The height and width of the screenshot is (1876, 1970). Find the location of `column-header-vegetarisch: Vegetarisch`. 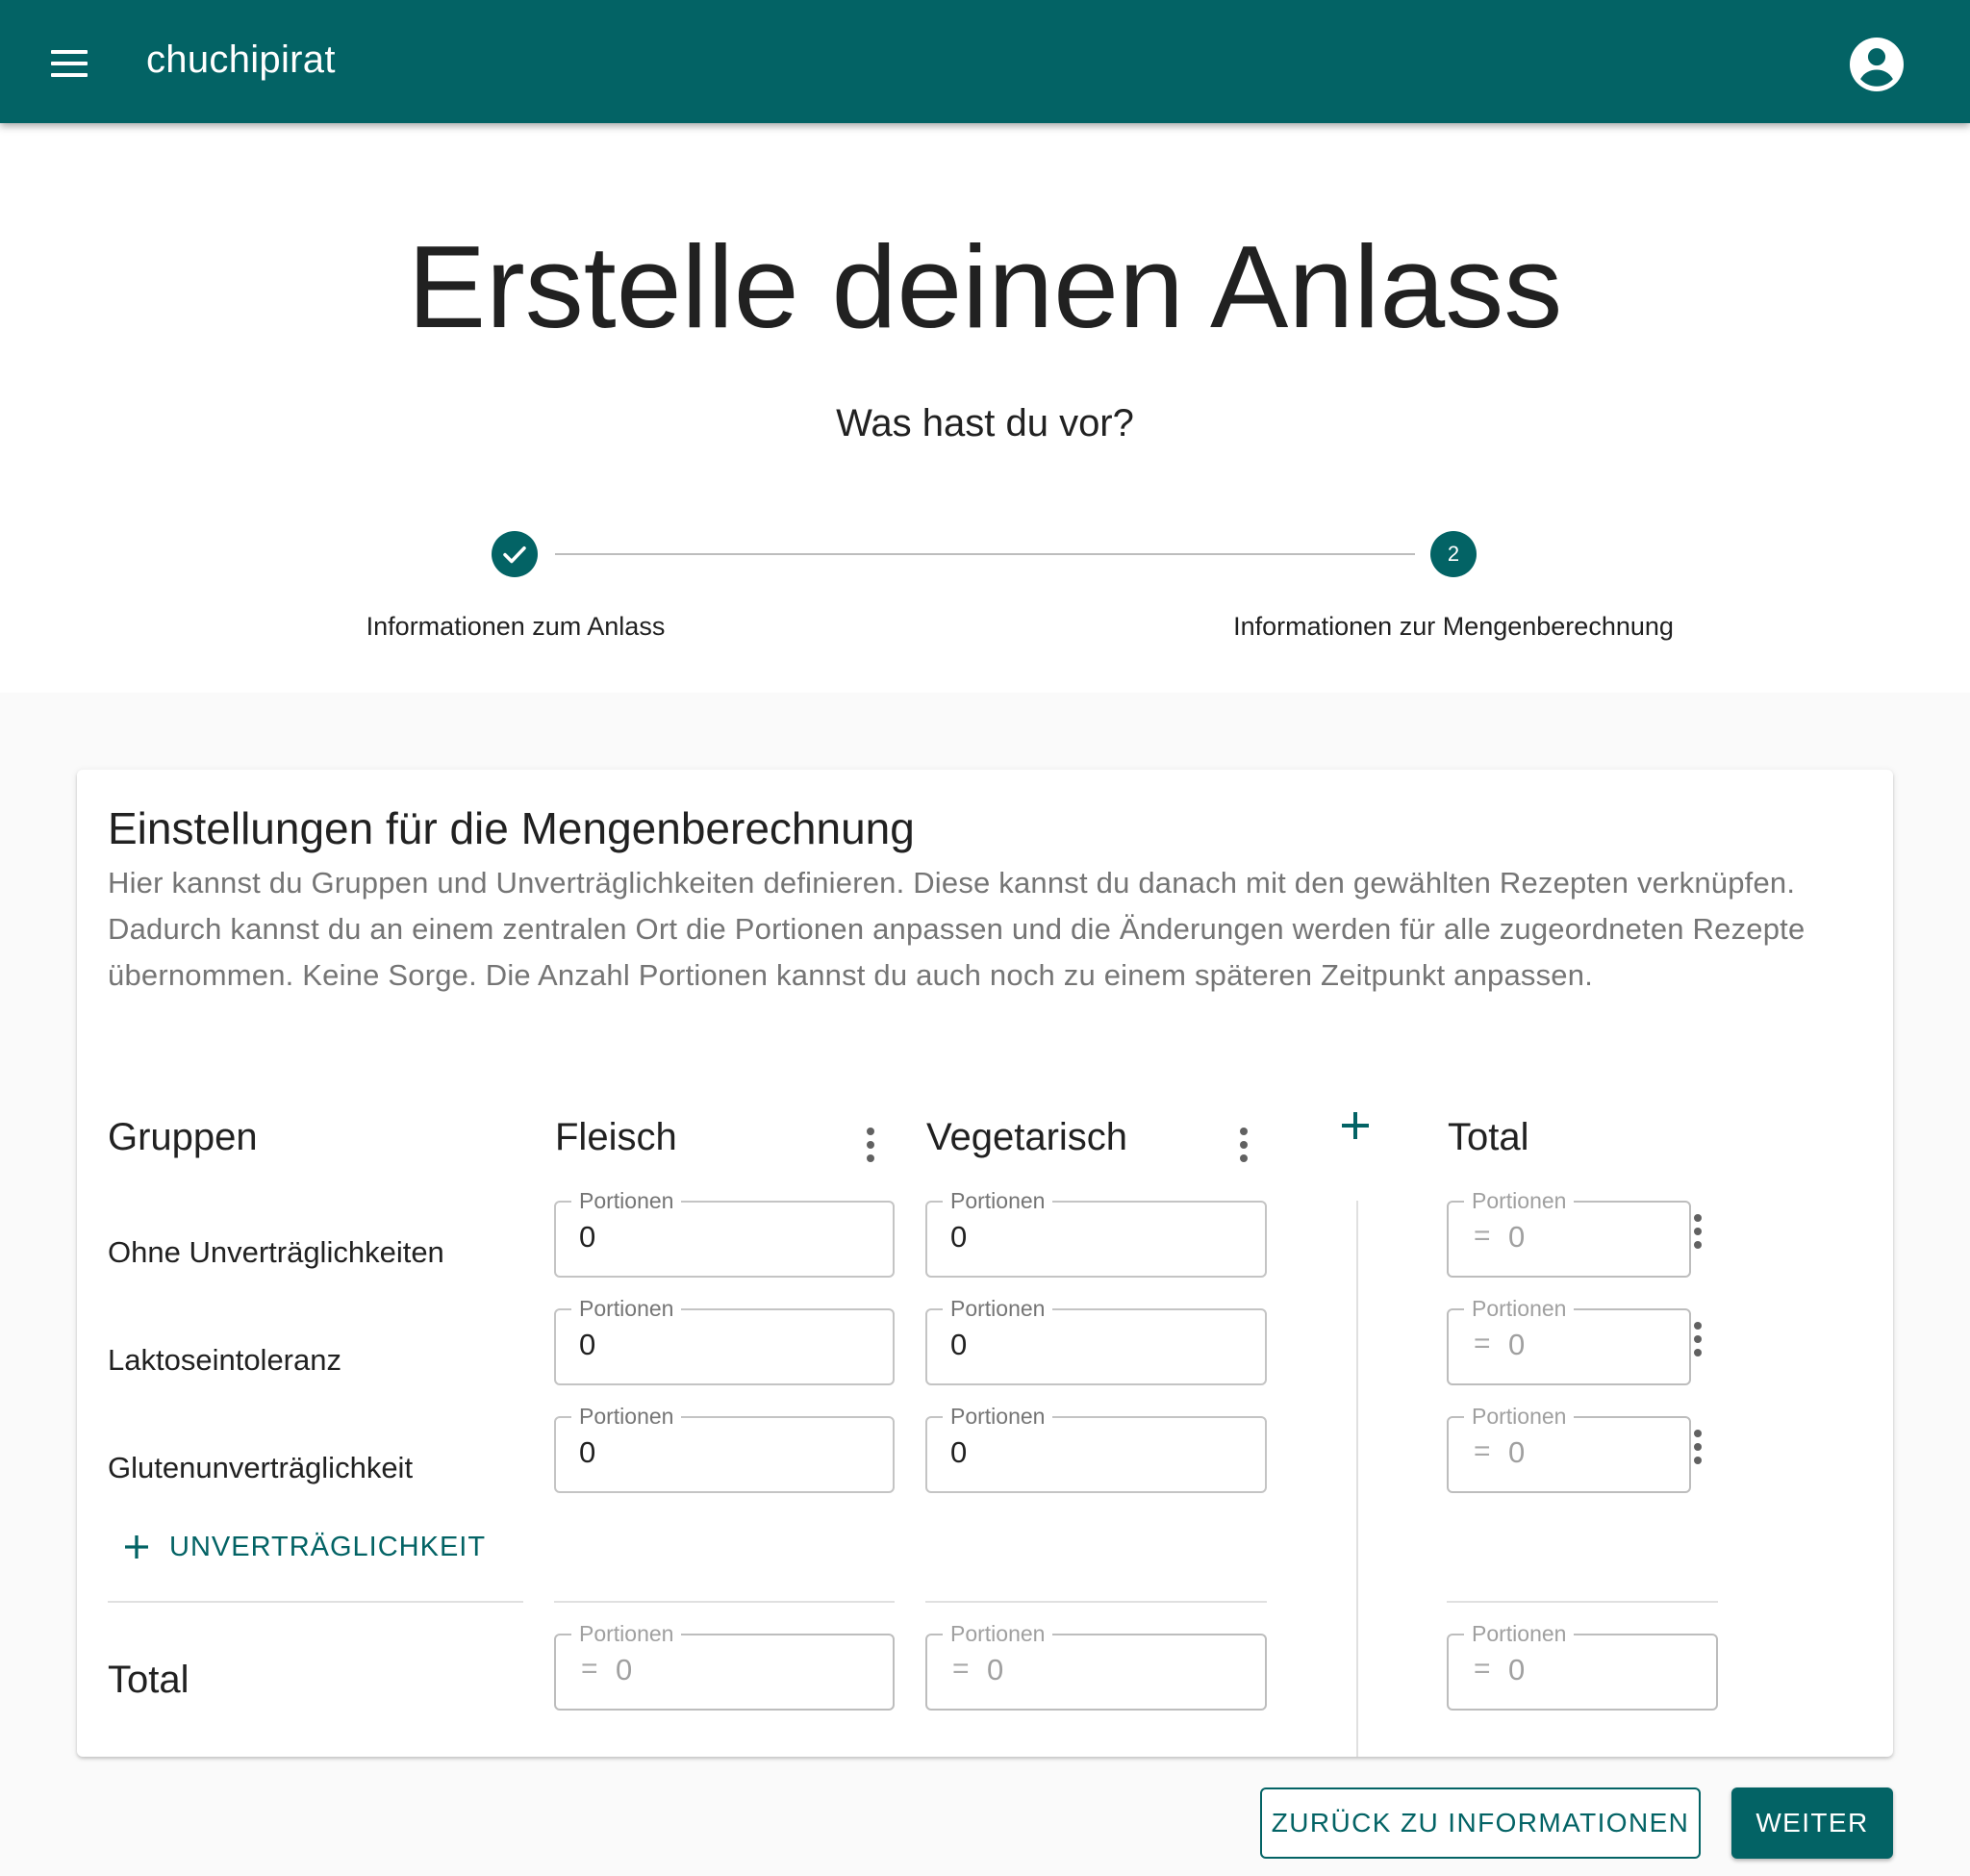

column-header-vegetarisch: Vegetarisch is located at coordinates (1027, 1137).